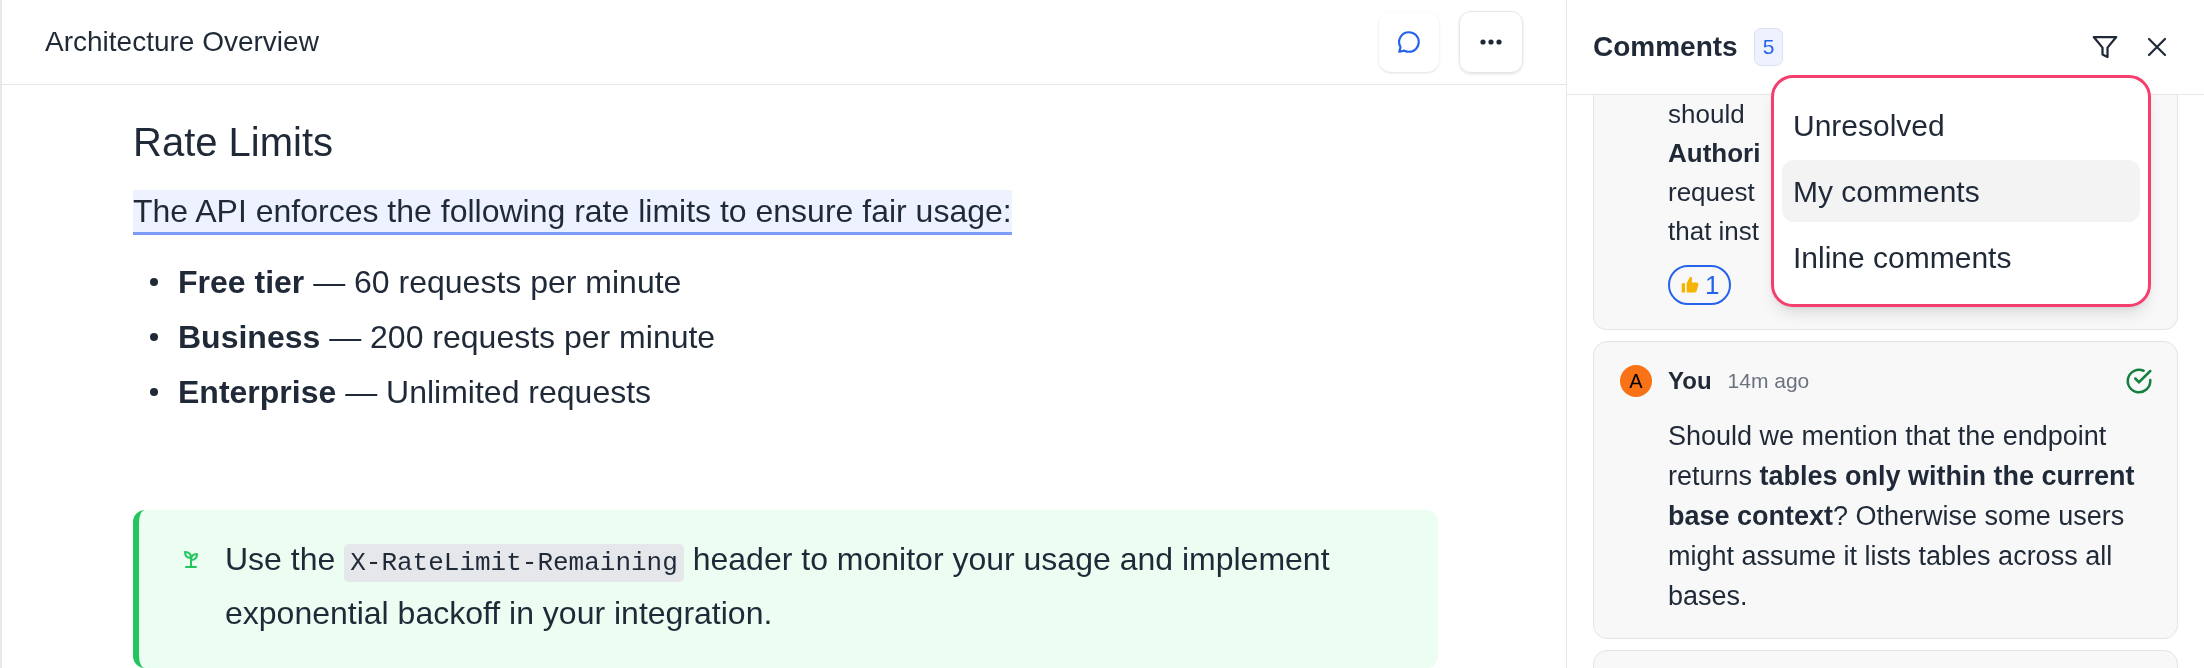 The width and height of the screenshot is (2204, 668). Describe the element at coordinates (778, 586) in the screenshot. I see `callout-text: Use the X-RateLimit-Remaining header to monitor your usage and implement exponential backoff in your integration.` at that location.